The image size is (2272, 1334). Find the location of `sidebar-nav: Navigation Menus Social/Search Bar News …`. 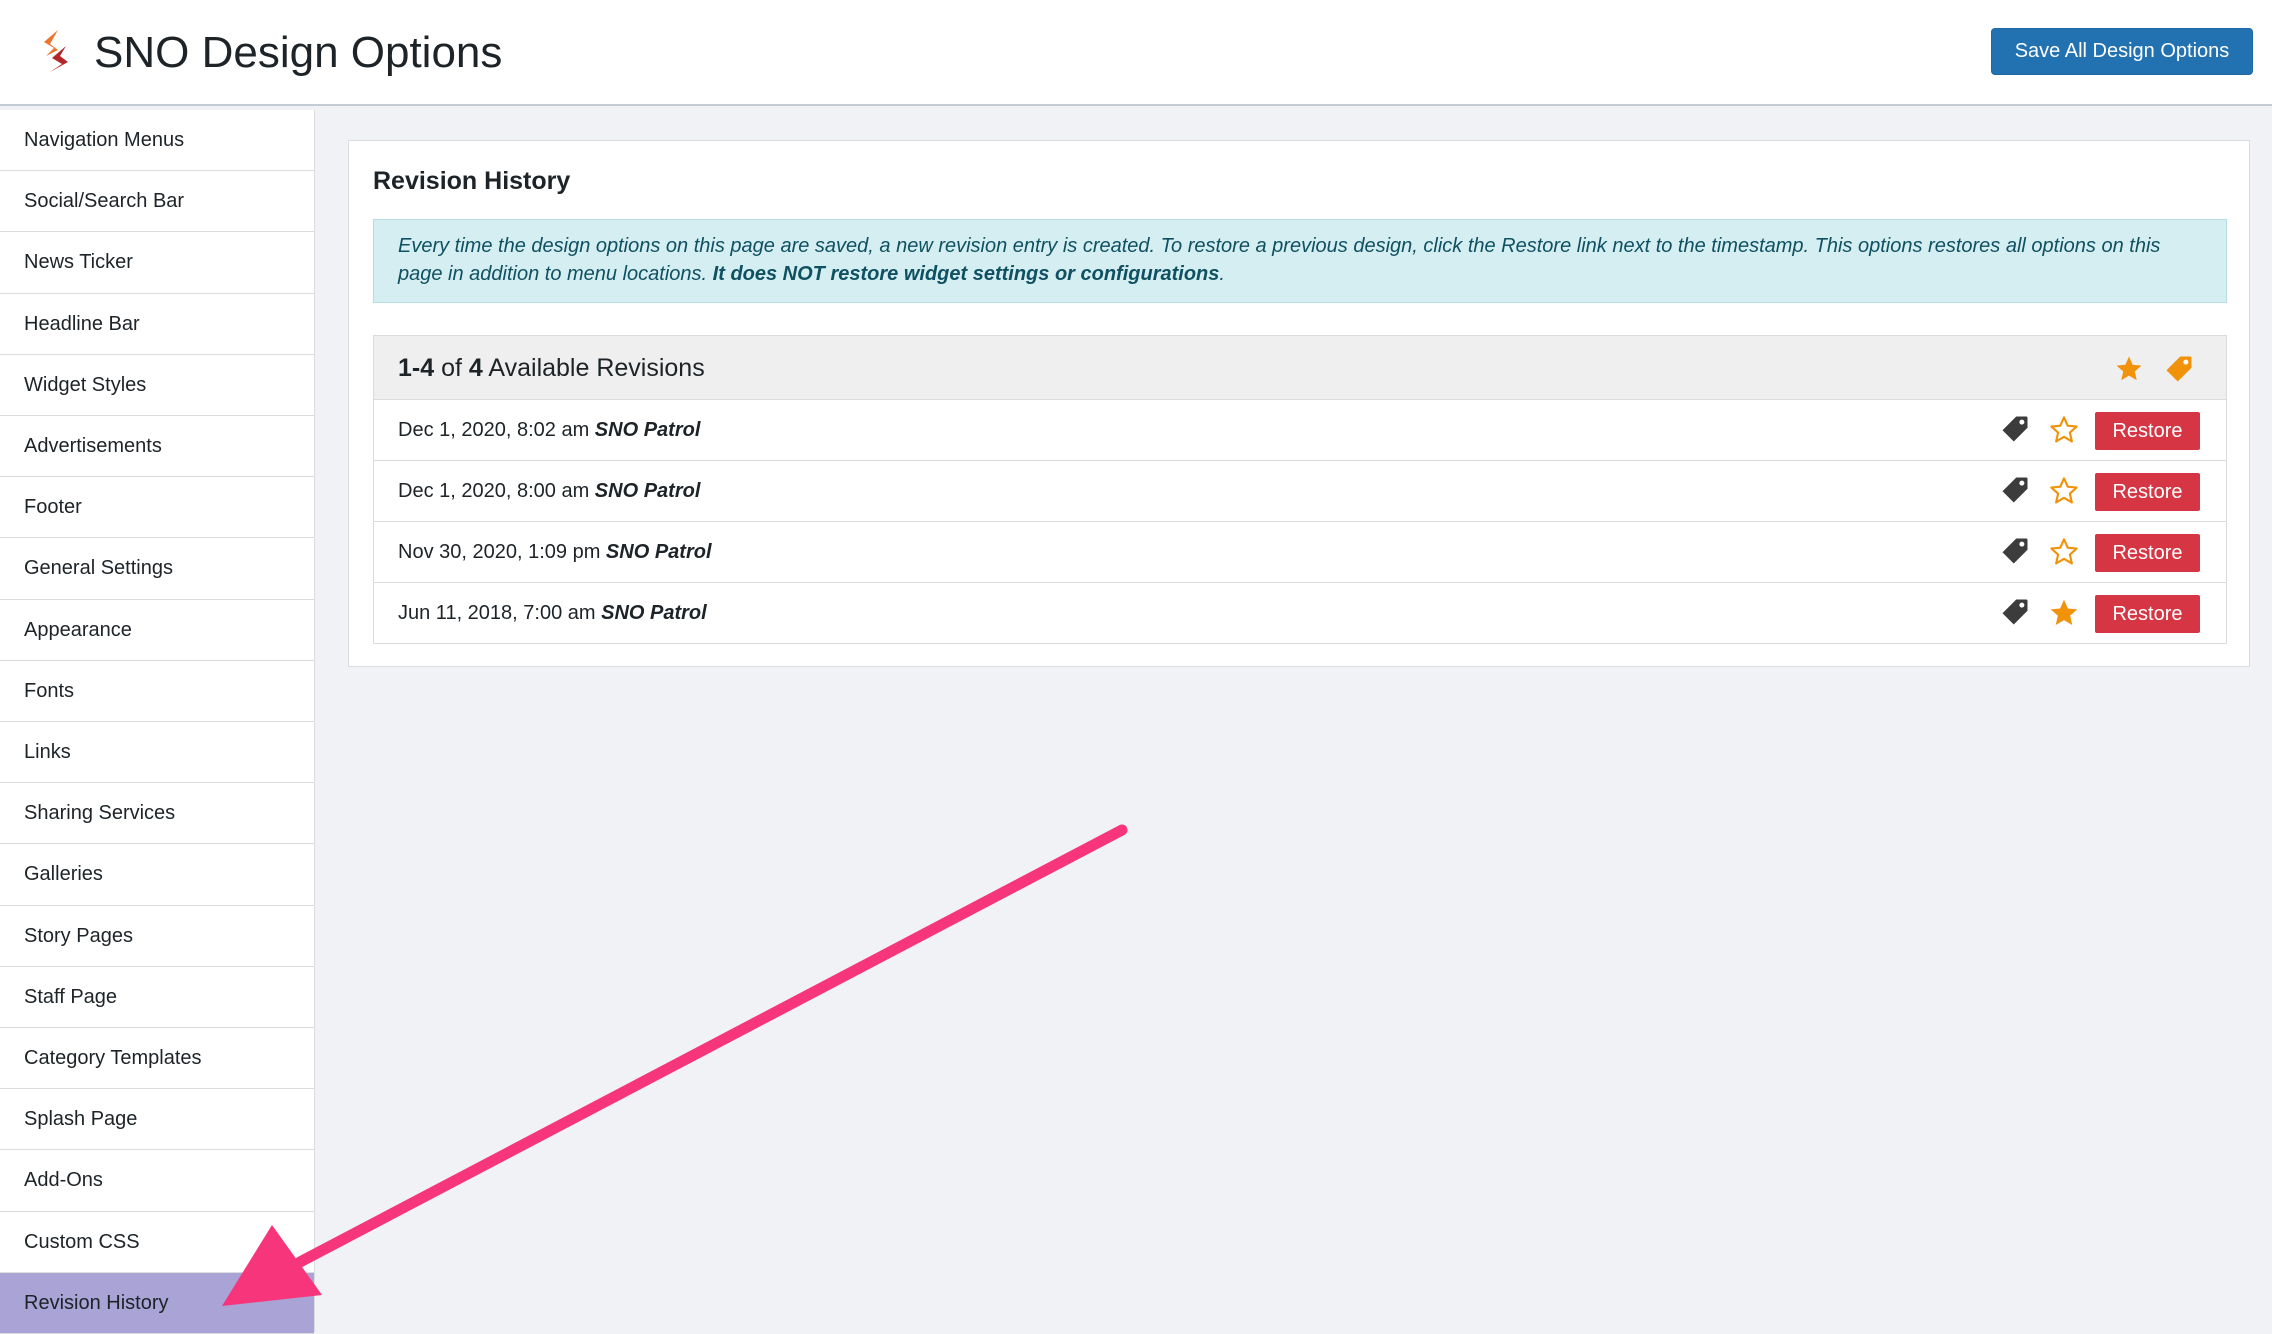

sidebar-nav: Navigation Menus Social/Search Bar News … is located at coordinates (157, 722).